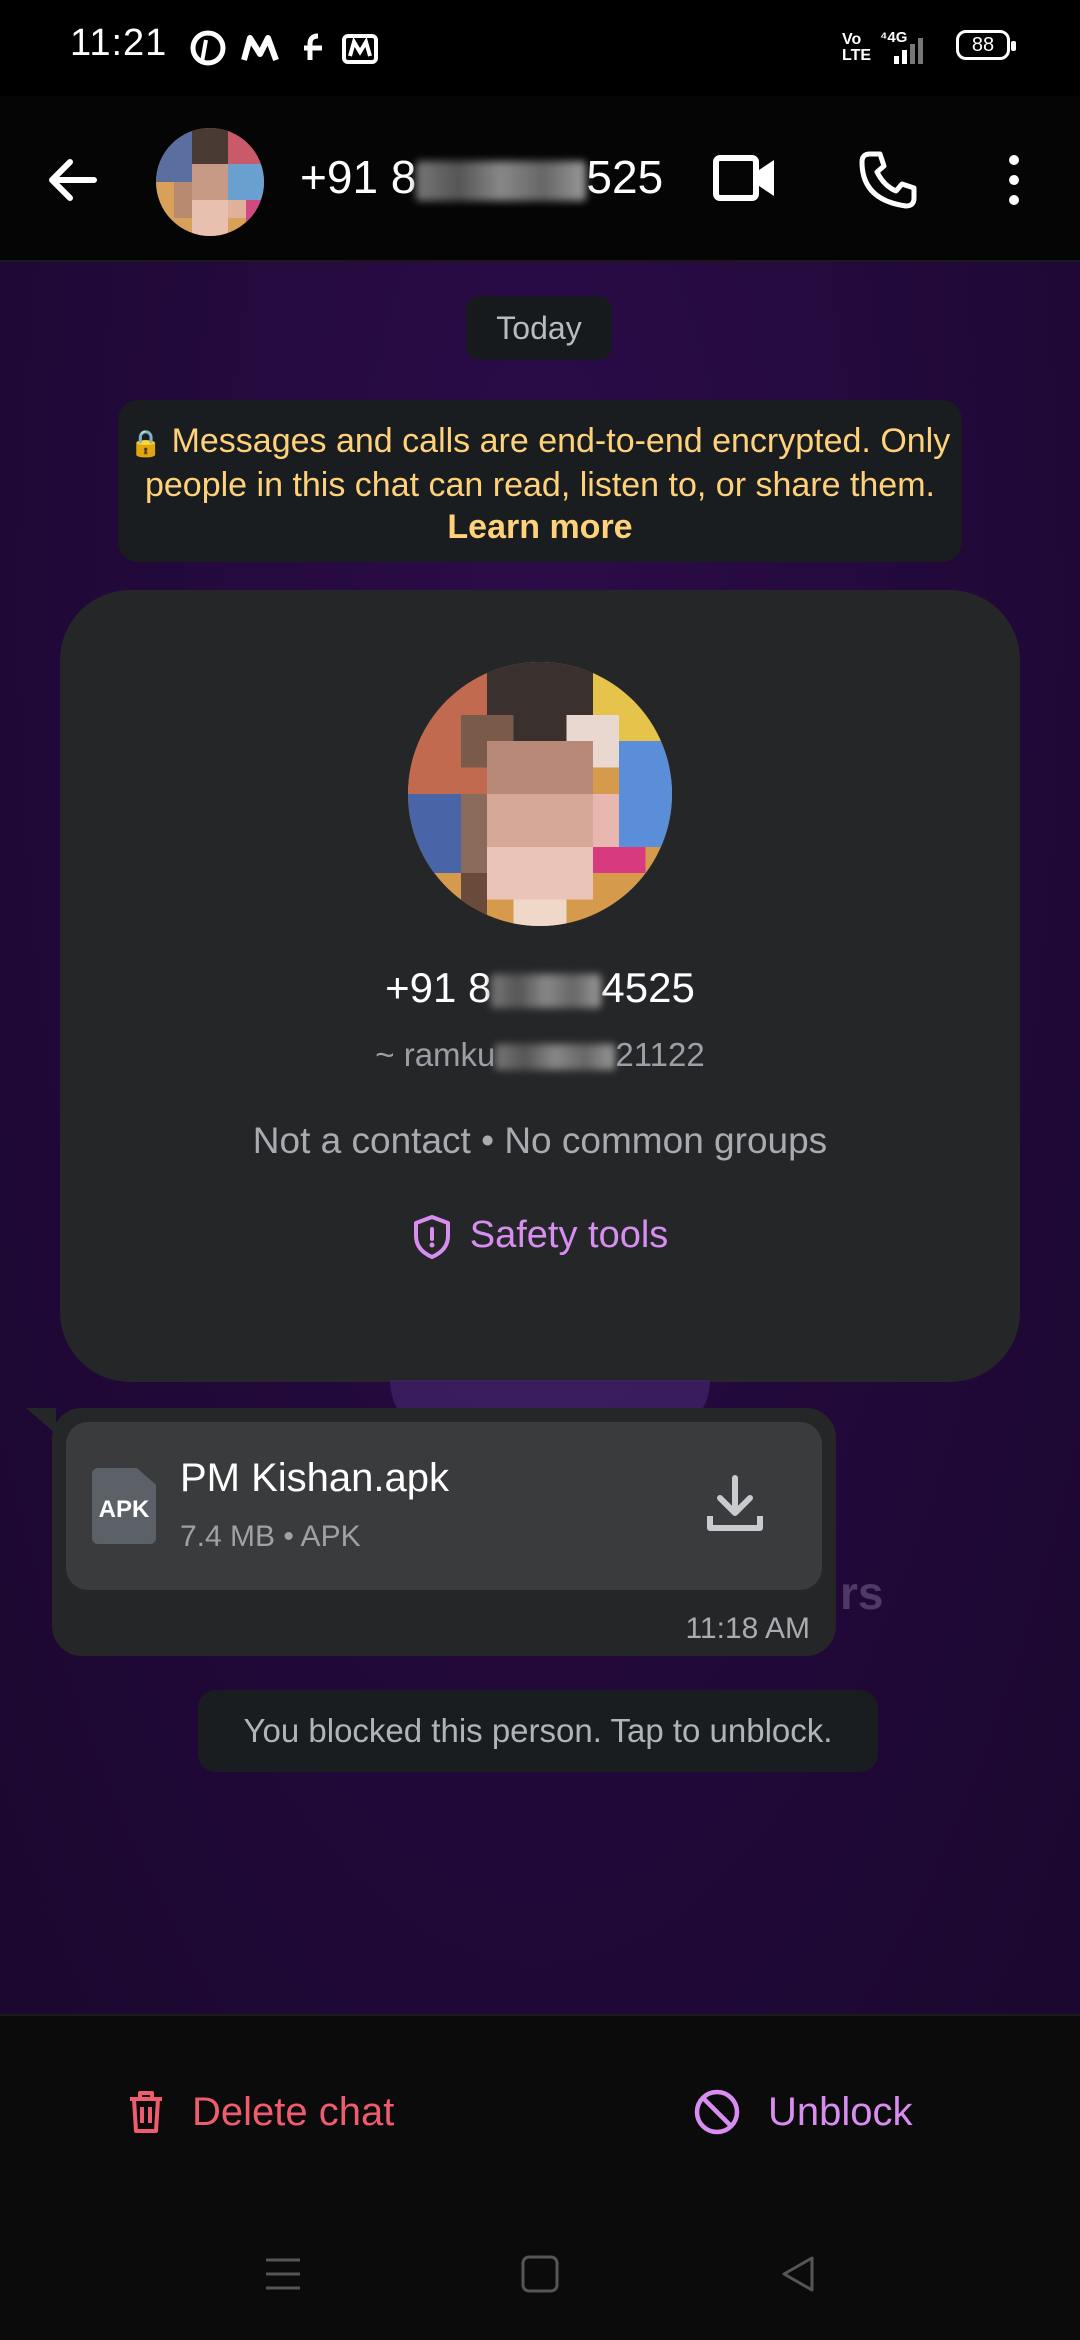 Image resolution: width=1080 pixels, height=2340 pixels. Describe the element at coordinates (270, 1536) in the screenshot. I see `file-meta: 7.4 MB • APK` at that location.